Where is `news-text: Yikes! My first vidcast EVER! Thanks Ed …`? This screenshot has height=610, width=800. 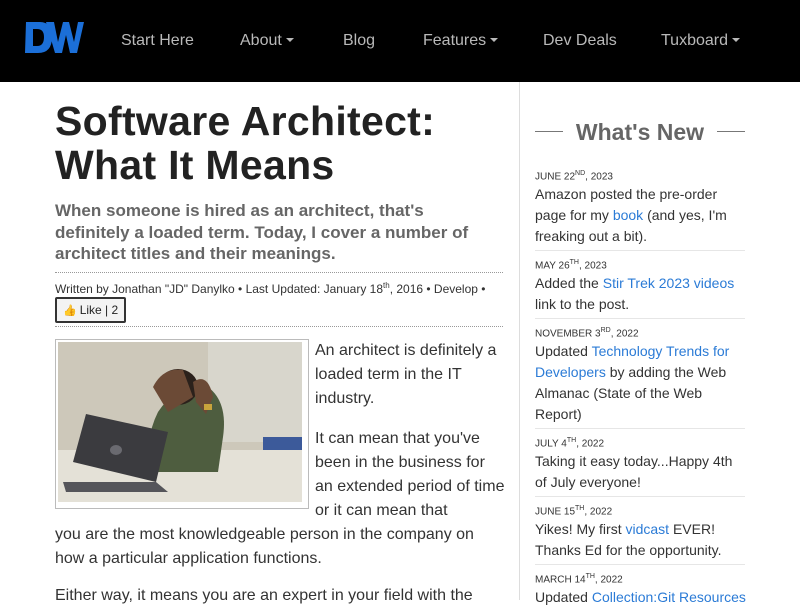
news-text: Yikes! My first vidcast EVER! Thanks Ed … is located at coordinates (628, 540).